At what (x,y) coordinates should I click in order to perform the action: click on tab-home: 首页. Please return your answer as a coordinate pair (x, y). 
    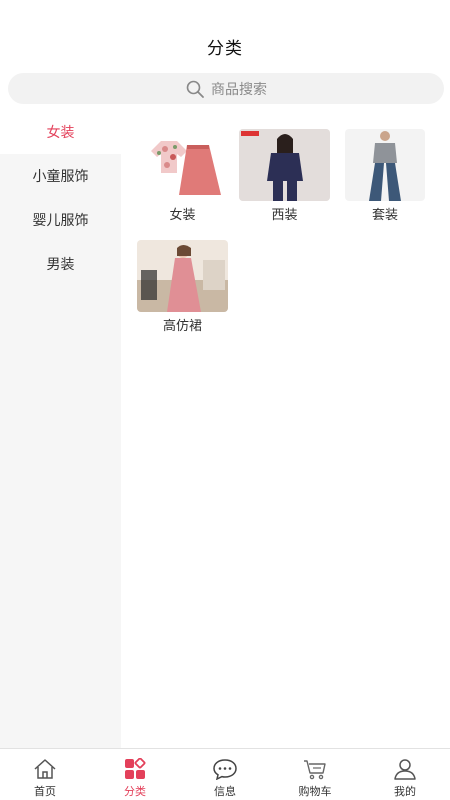
    Looking at the image, I should click on (45, 774).